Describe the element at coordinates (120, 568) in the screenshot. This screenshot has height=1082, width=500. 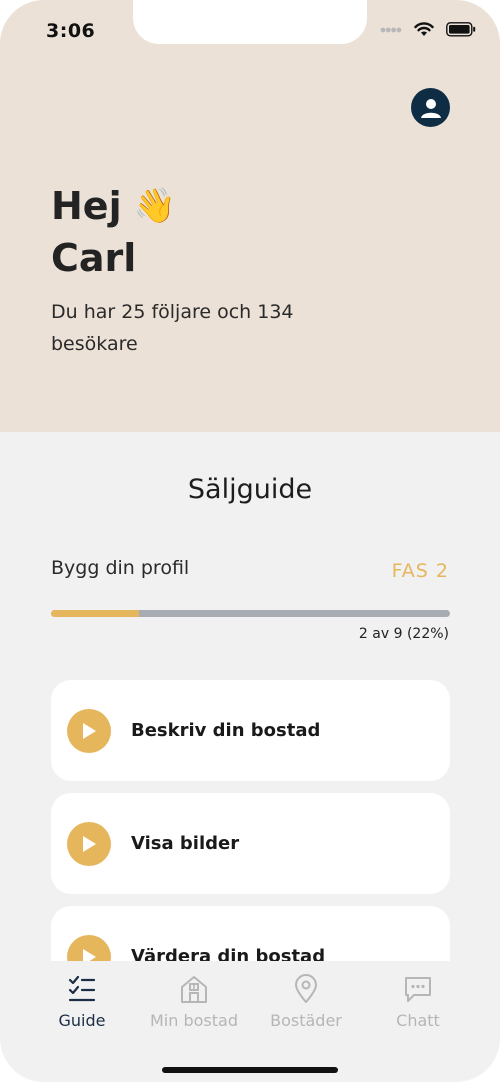
I see `step-label: Bygg din profil` at that location.